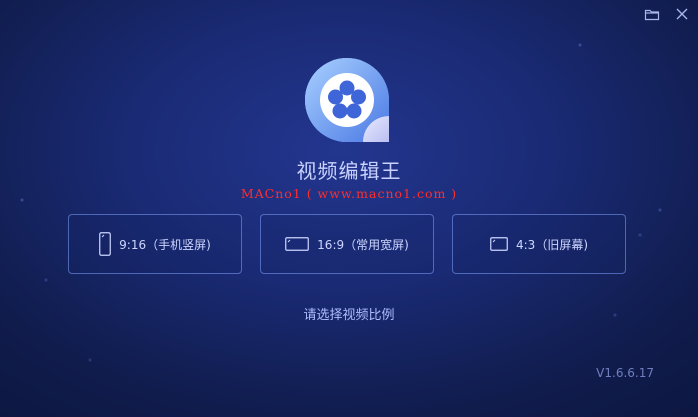  I want to click on ratio-9-16-button: 9:16（手机竖屏), so click(155, 244).